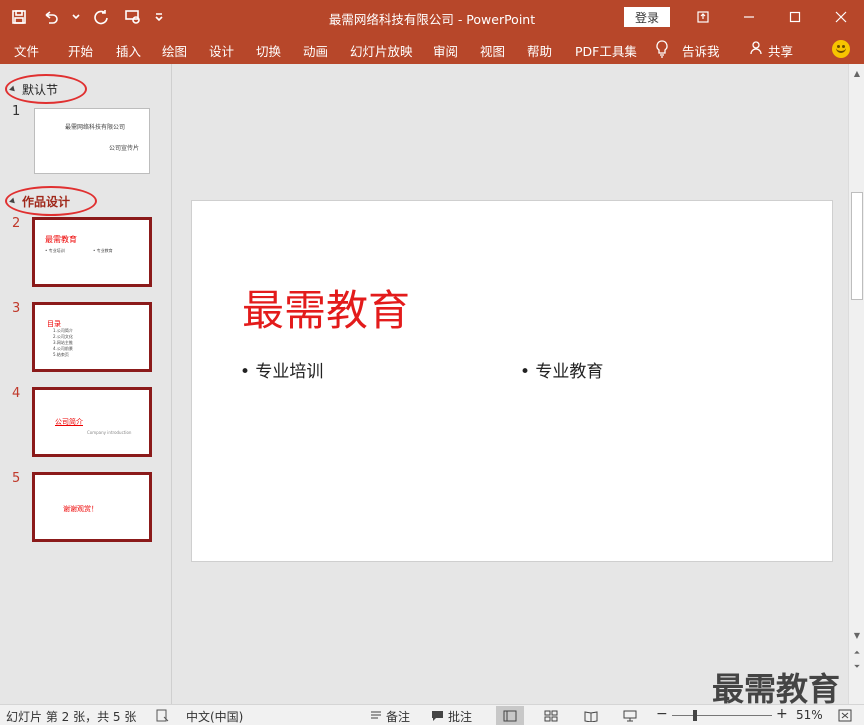  I want to click on thumb-text: 最需教育, so click(61, 239).